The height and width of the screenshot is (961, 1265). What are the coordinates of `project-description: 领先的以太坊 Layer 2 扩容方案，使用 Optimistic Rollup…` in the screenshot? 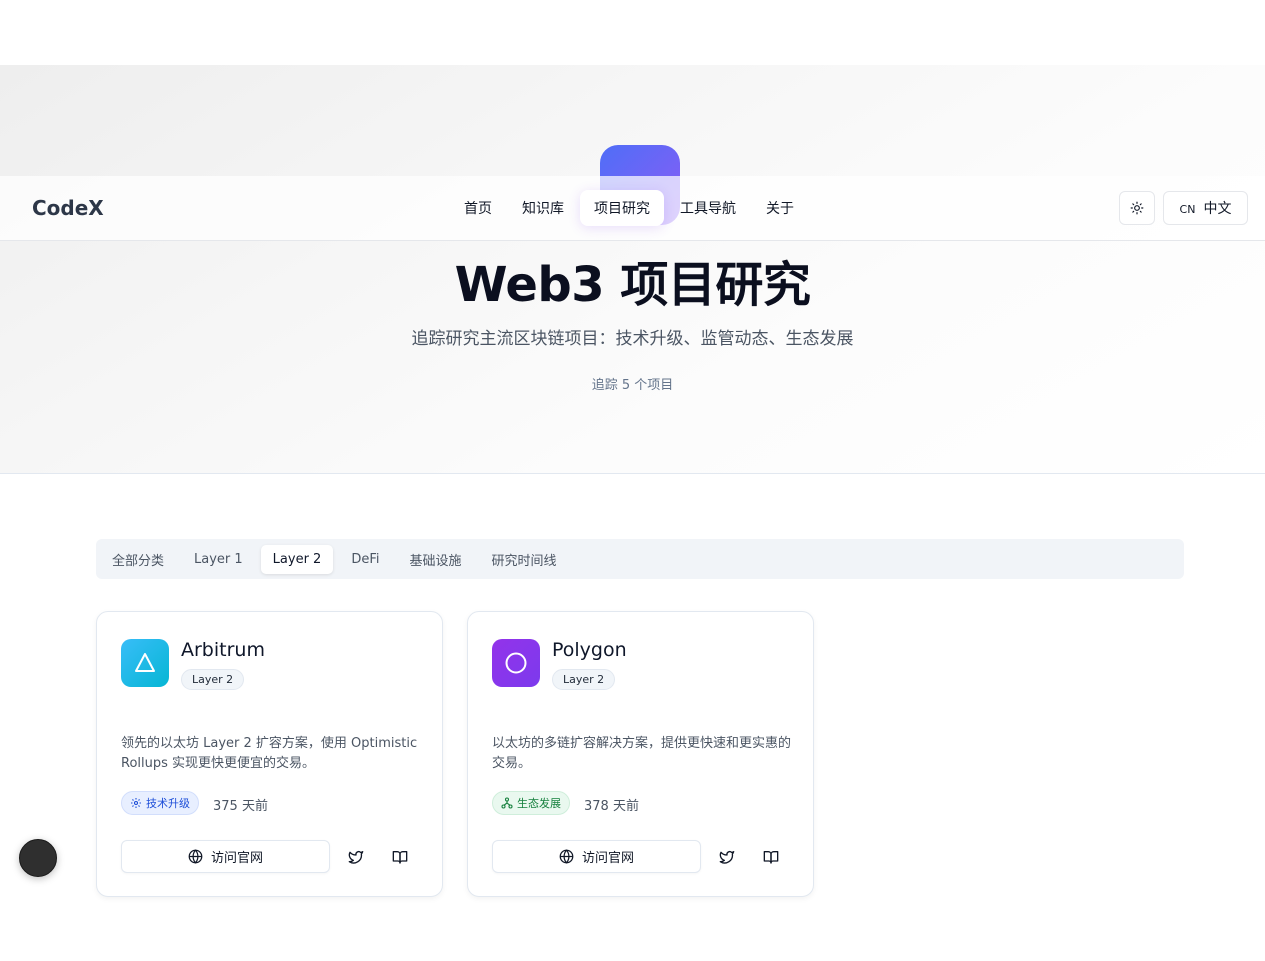 It's located at (269, 753).